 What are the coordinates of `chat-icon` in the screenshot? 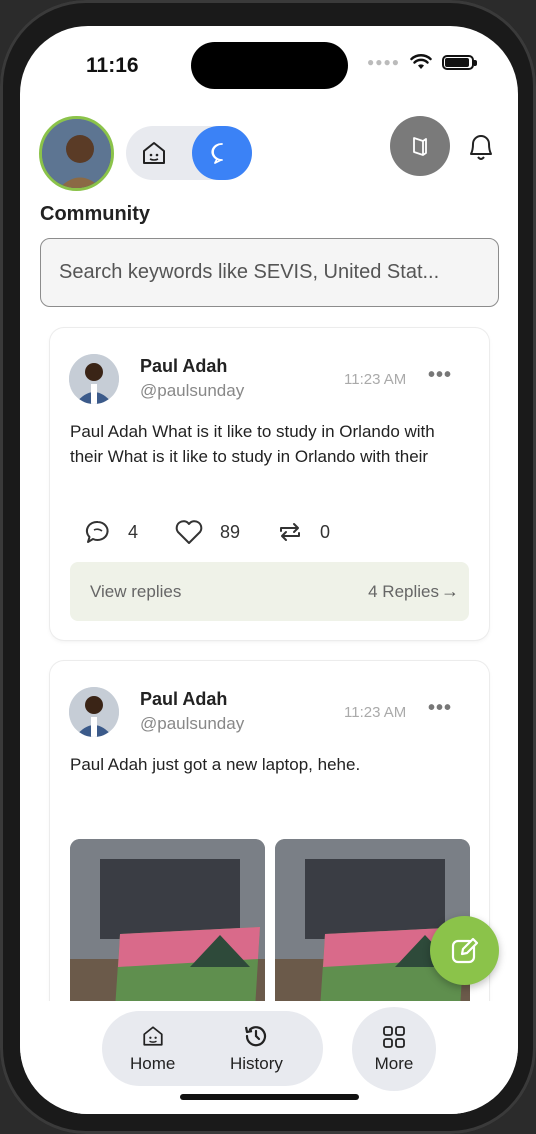 It's located at (217, 153).